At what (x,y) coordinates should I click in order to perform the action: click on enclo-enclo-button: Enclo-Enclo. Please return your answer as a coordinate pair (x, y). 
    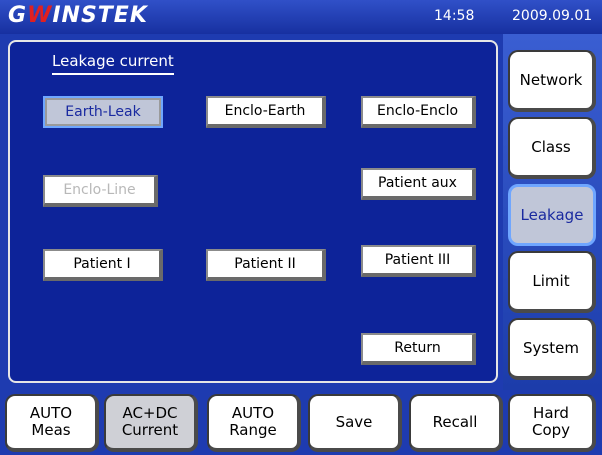
    Looking at the image, I should click on (418, 112).